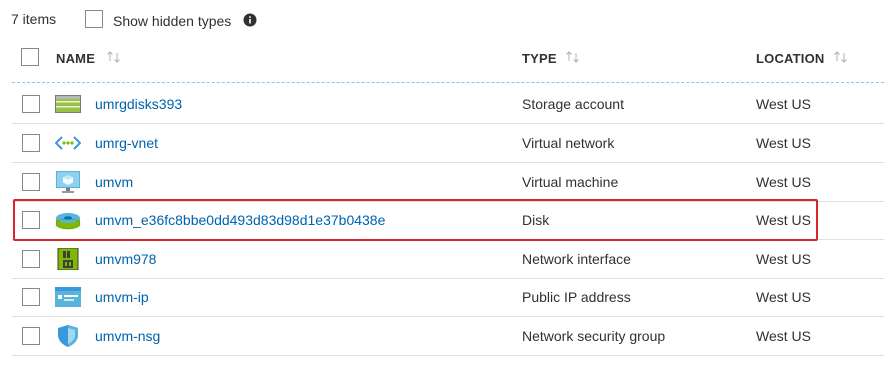 The height and width of the screenshot is (372, 887). I want to click on resource-type: Storage account, so click(573, 104).